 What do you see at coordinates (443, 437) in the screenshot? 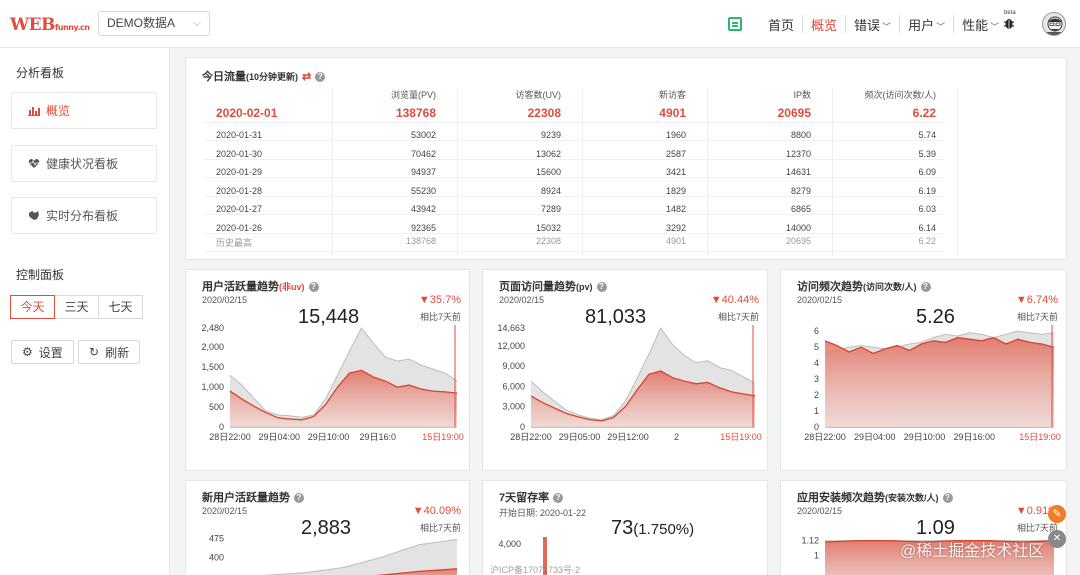
I see `x-tick-label: 15日19:00` at bounding box center [443, 437].